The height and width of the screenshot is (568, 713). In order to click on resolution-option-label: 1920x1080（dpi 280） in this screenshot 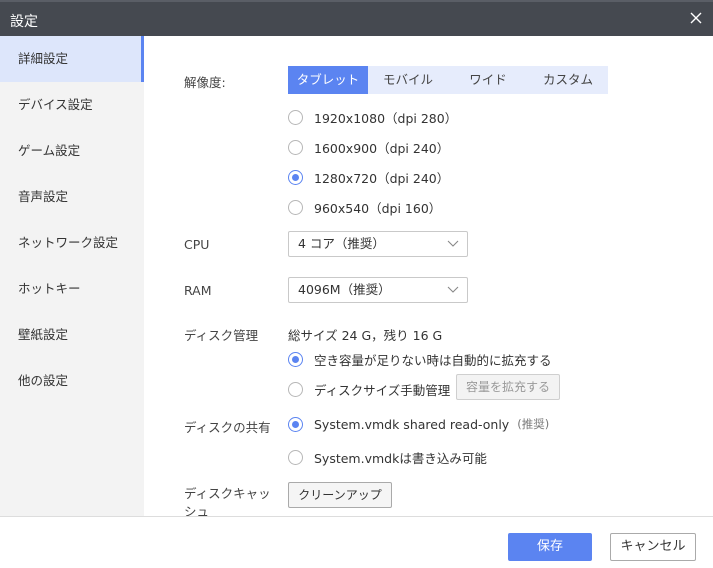, I will do `click(386, 118)`.